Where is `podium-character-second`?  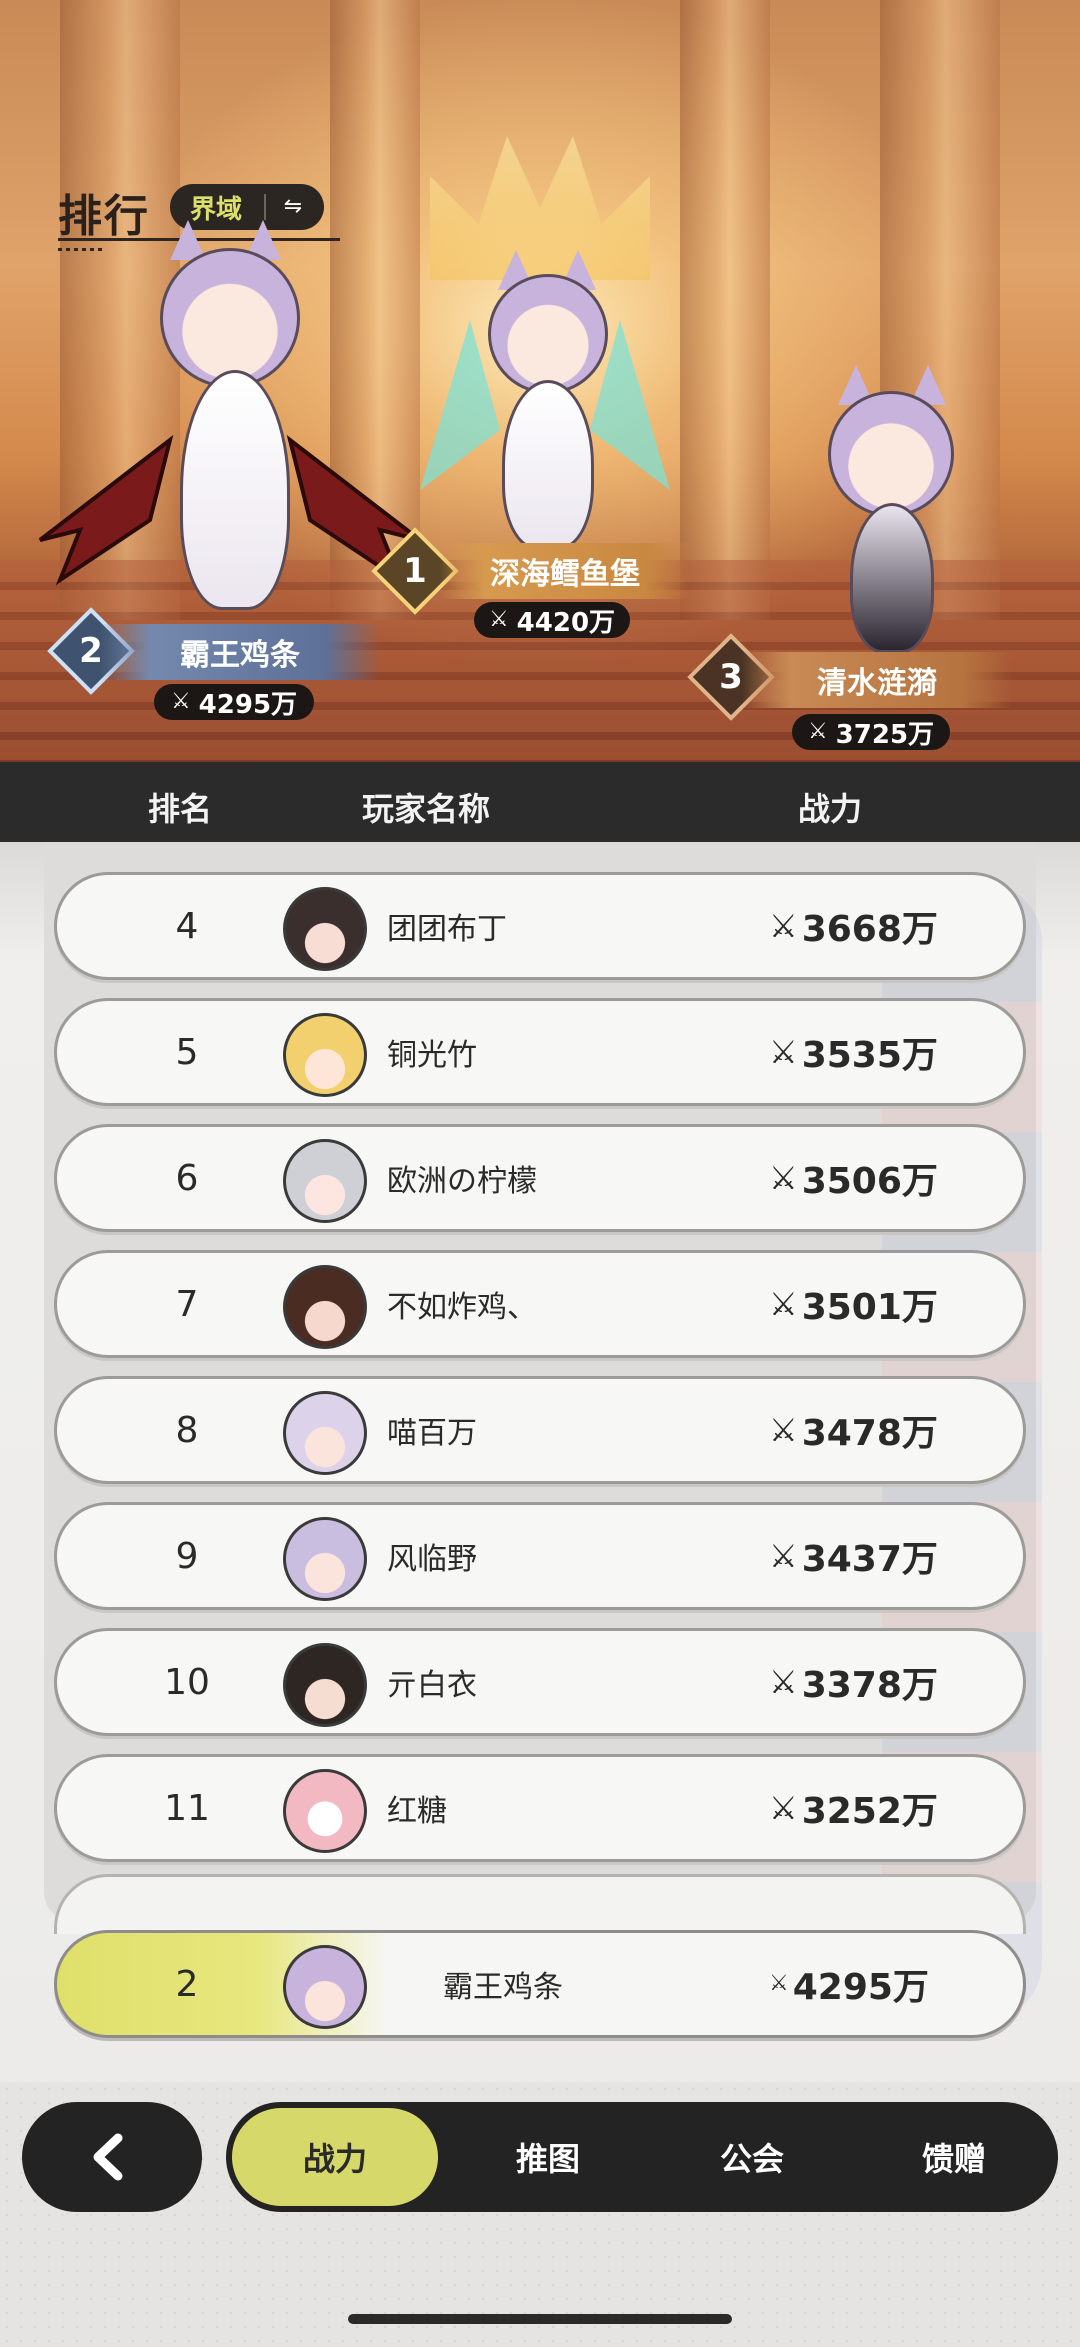 podium-character-second is located at coordinates (230, 420).